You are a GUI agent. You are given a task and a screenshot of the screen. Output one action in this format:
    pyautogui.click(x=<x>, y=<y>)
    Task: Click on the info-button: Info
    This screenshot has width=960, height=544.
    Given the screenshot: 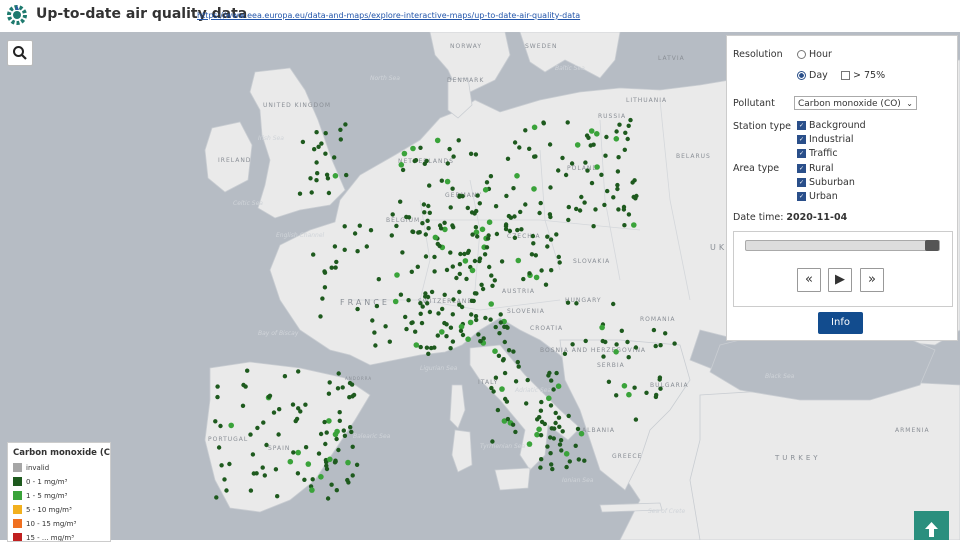 What is the action you would take?
    pyautogui.click(x=840, y=323)
    